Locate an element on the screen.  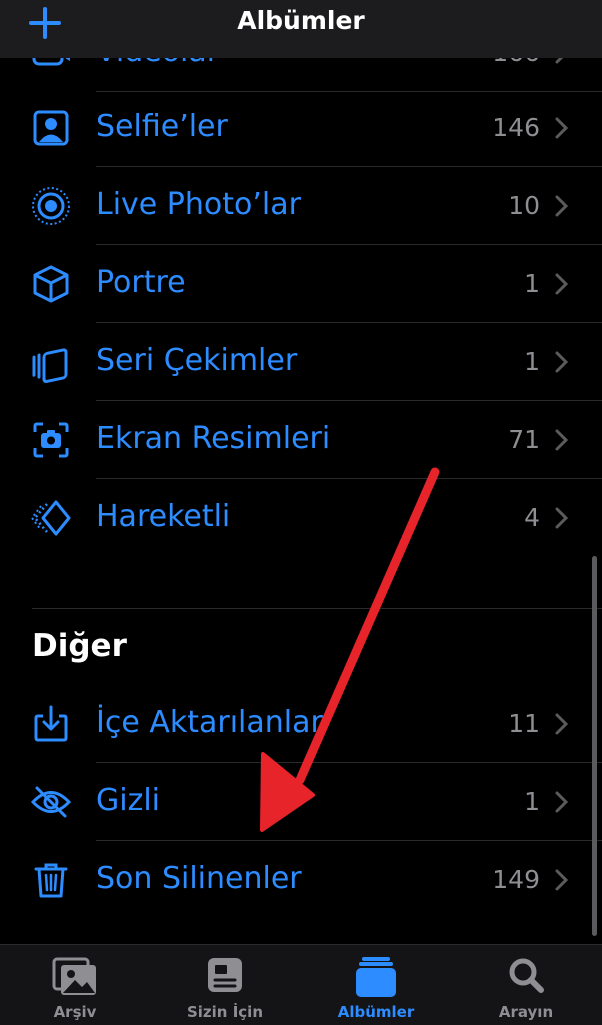
album-count: 71 is located at coordinates (524, 439).